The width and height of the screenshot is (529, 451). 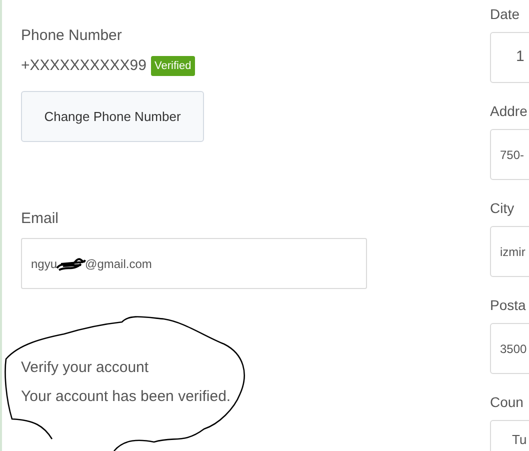 I want to click on verify-title: Verify your account, so click(x=85, y=368).